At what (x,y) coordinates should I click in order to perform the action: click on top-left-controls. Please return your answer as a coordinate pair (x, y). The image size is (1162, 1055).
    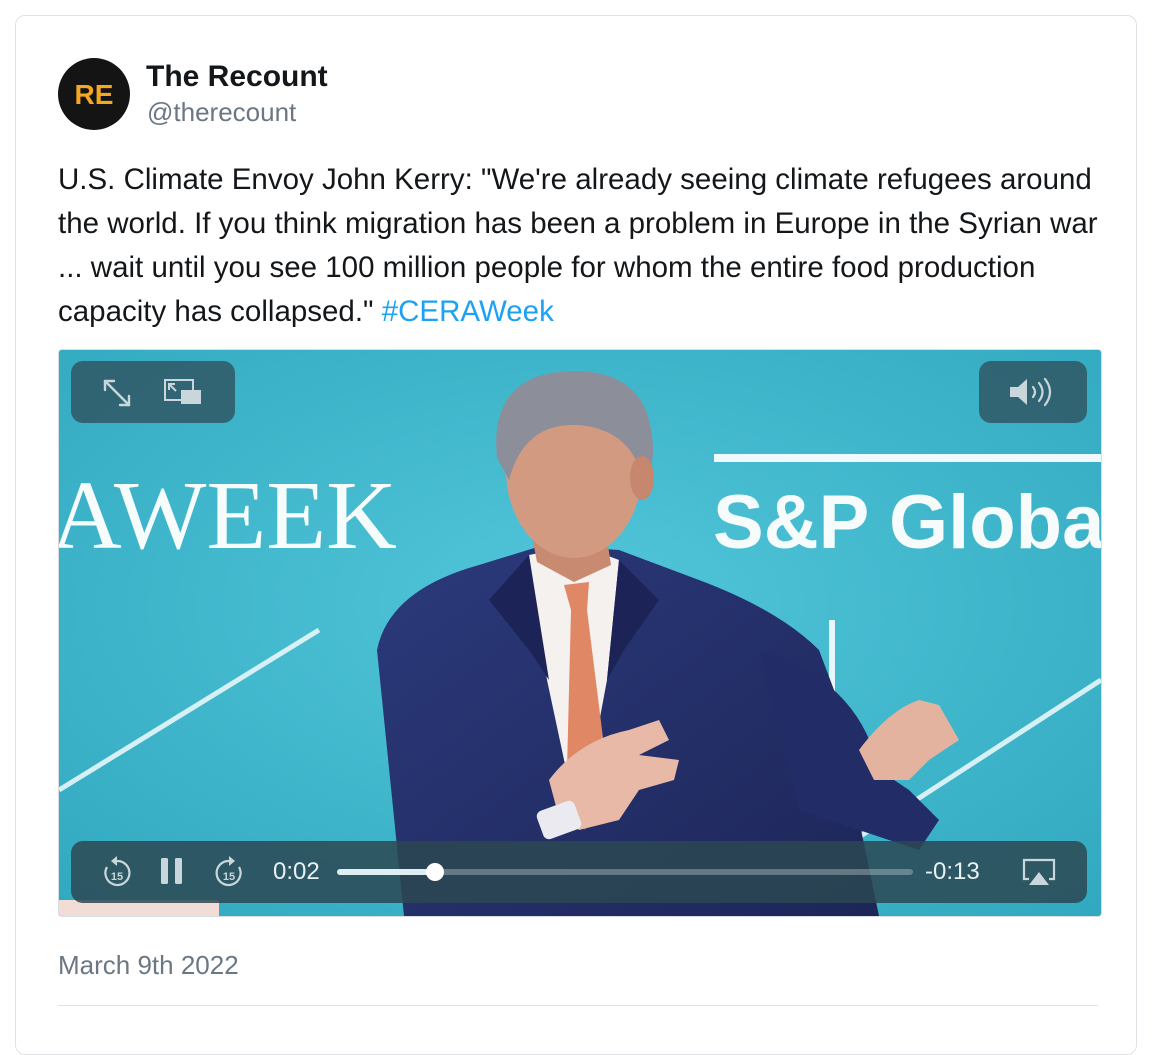
    Looking at the image, I should click on (153, 392).